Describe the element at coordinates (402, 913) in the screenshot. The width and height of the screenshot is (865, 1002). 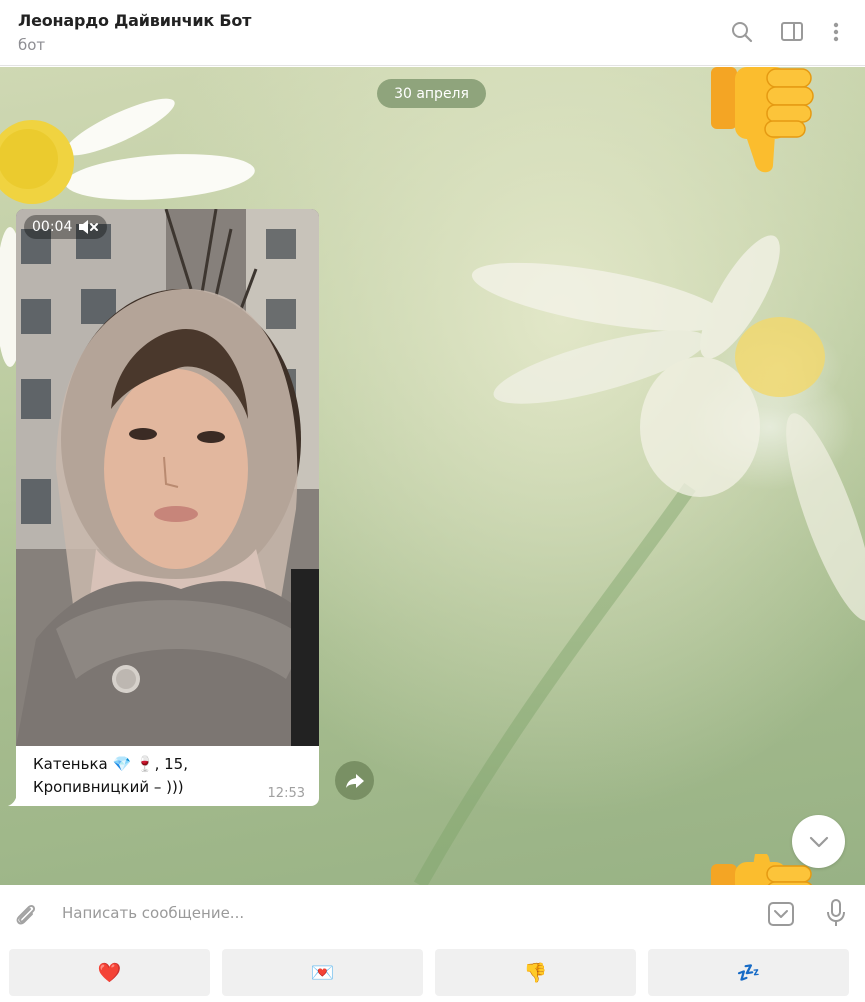
I see `message-input` at that location.